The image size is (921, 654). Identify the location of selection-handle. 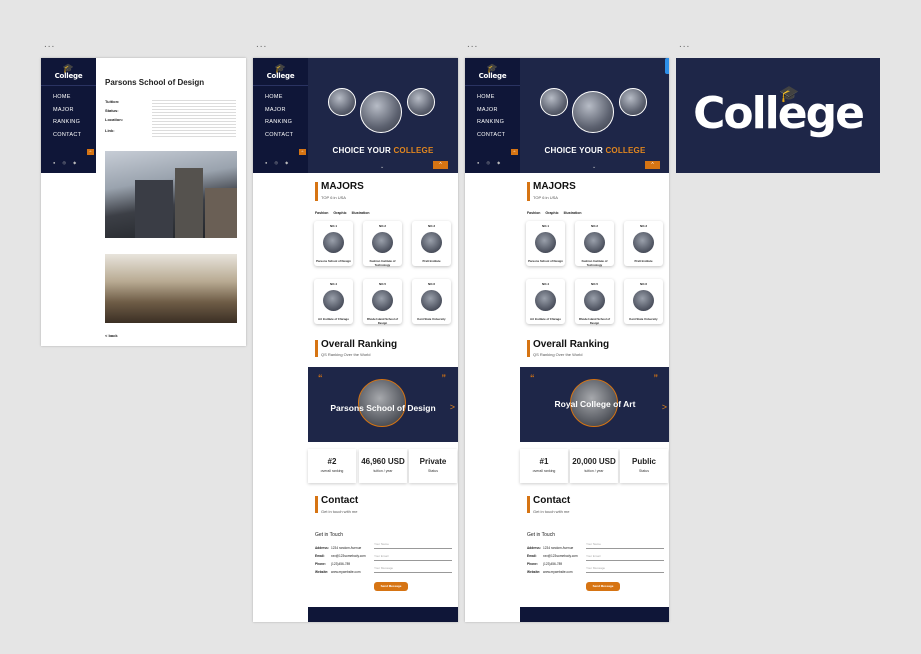
(667, 66).